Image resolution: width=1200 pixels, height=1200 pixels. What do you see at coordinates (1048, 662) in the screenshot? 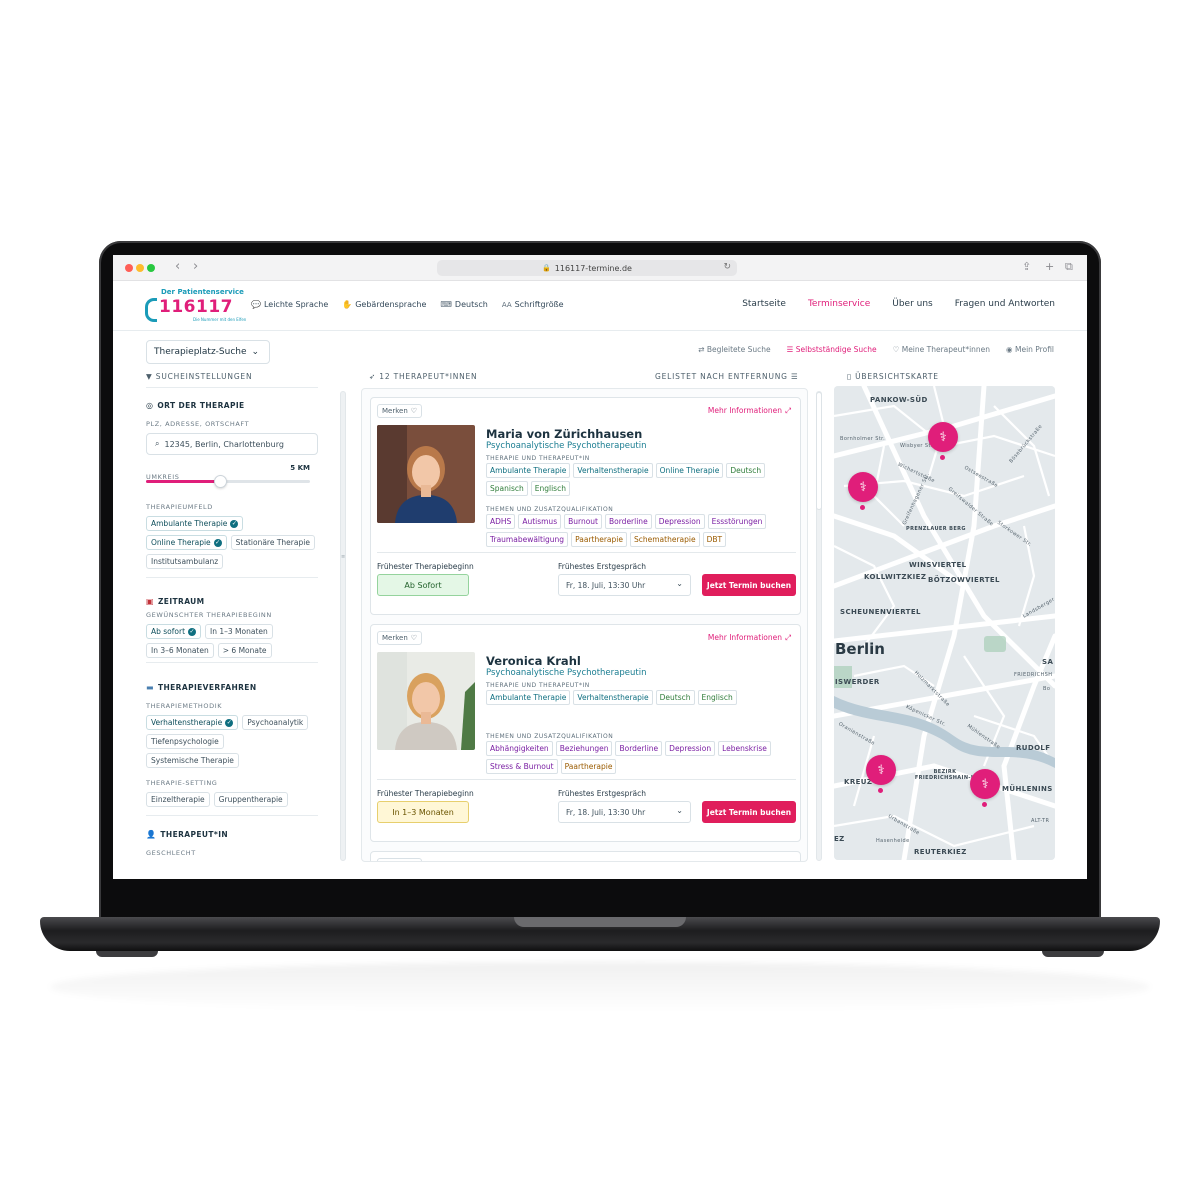
I see `map-label: SA` at bounding box center [1048, 662].